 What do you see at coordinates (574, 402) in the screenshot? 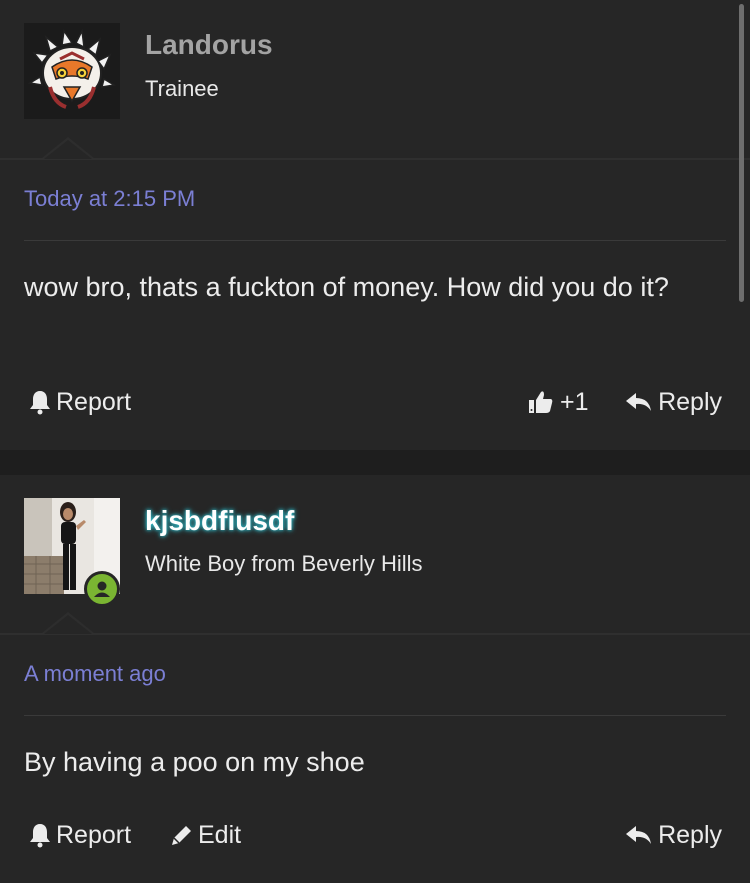
I see `like-count: +1` at bounding box center [574, 402].